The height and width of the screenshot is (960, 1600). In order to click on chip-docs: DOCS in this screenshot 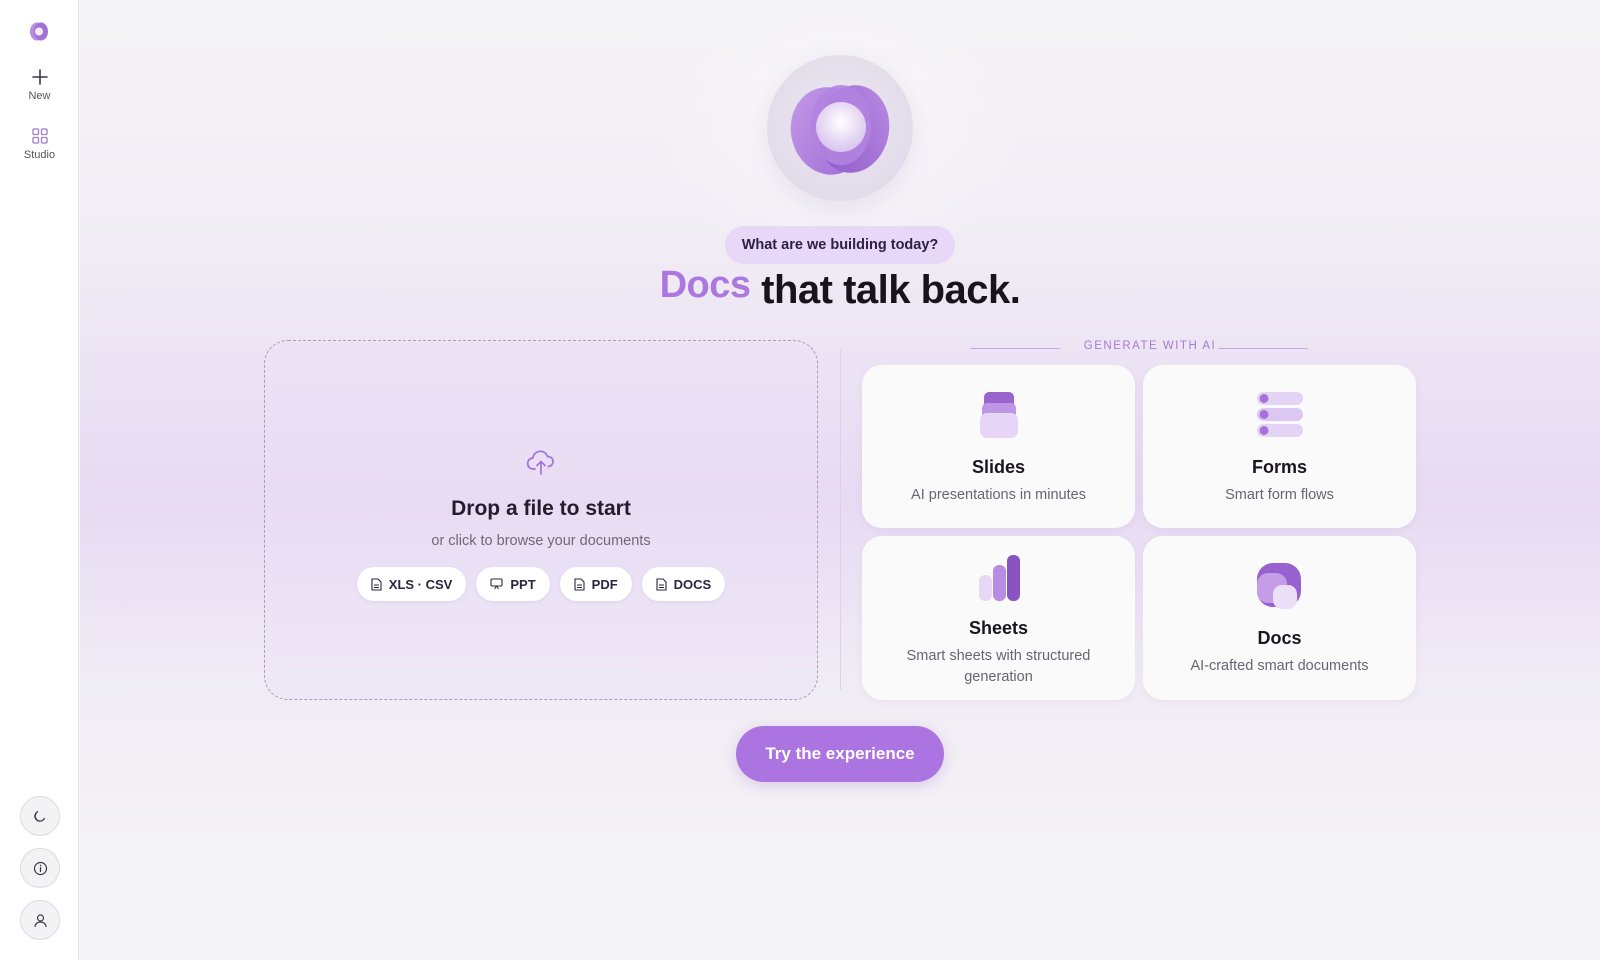, I will do `click(683, 584)`.